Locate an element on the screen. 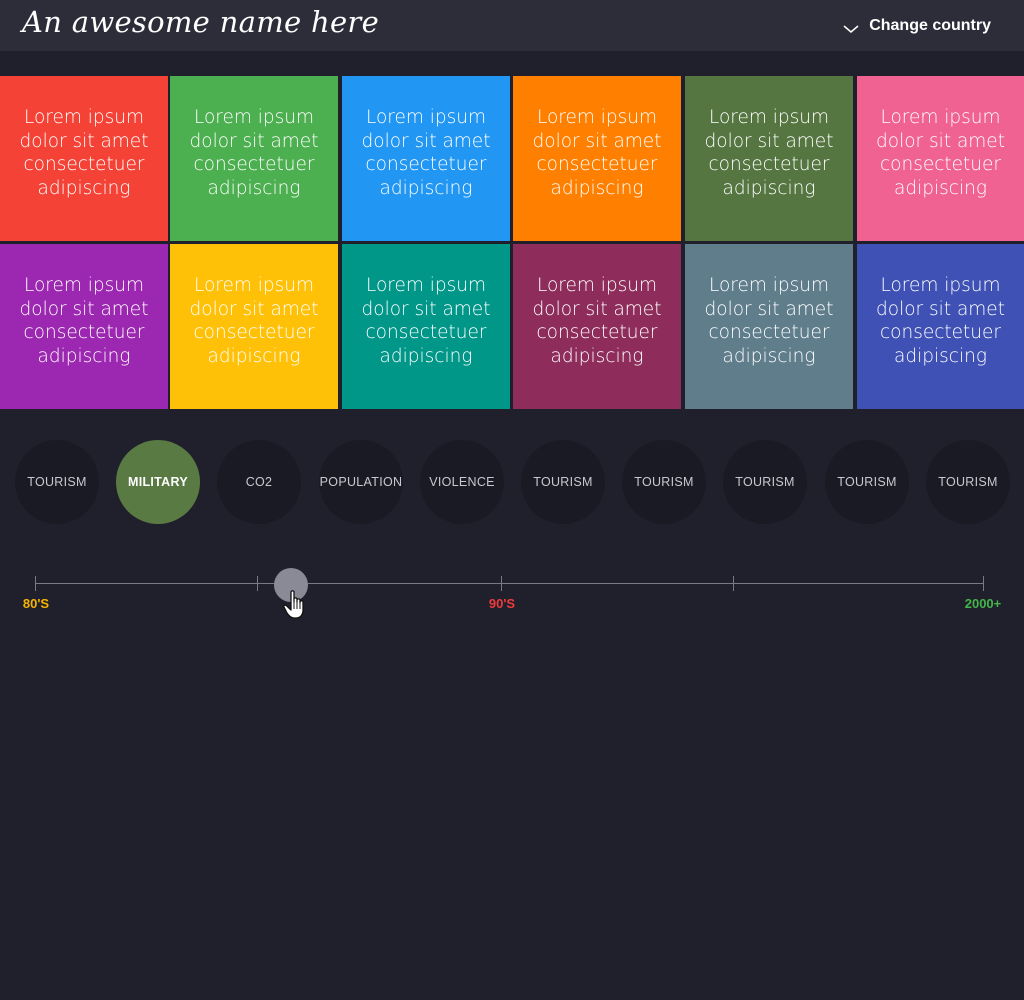  change-country-button: Change country is located at coordinates (917, 26).